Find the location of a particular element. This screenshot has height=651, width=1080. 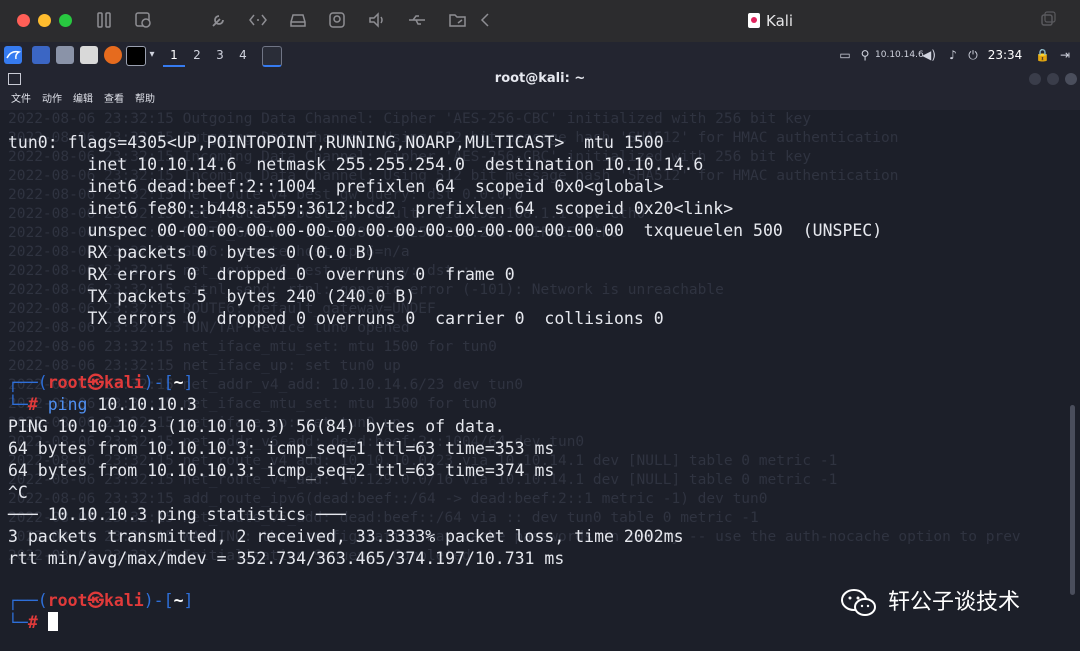

menu-file: 文件 is located at coordinates (21, 100).